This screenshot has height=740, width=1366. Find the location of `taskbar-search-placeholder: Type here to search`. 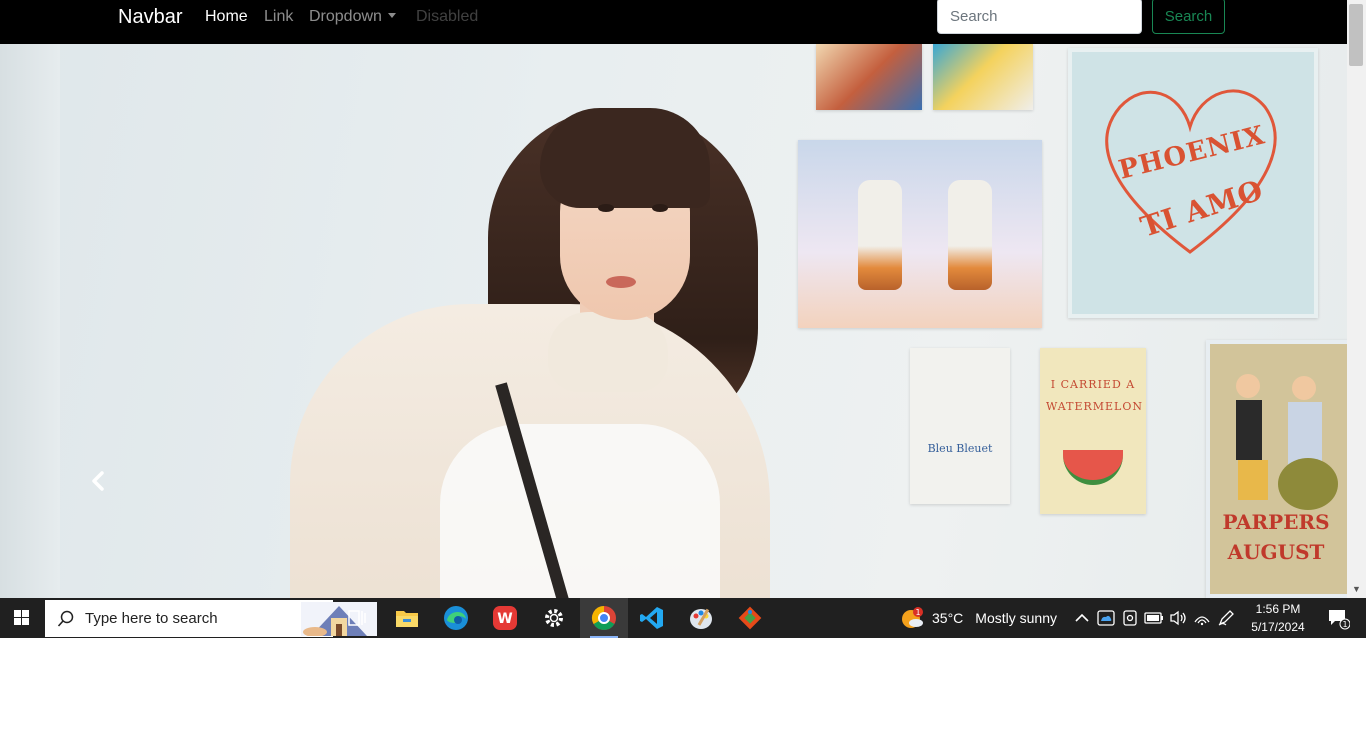

taskbar-search-placeholder: Type here to search is located at coordinates (151, 618).